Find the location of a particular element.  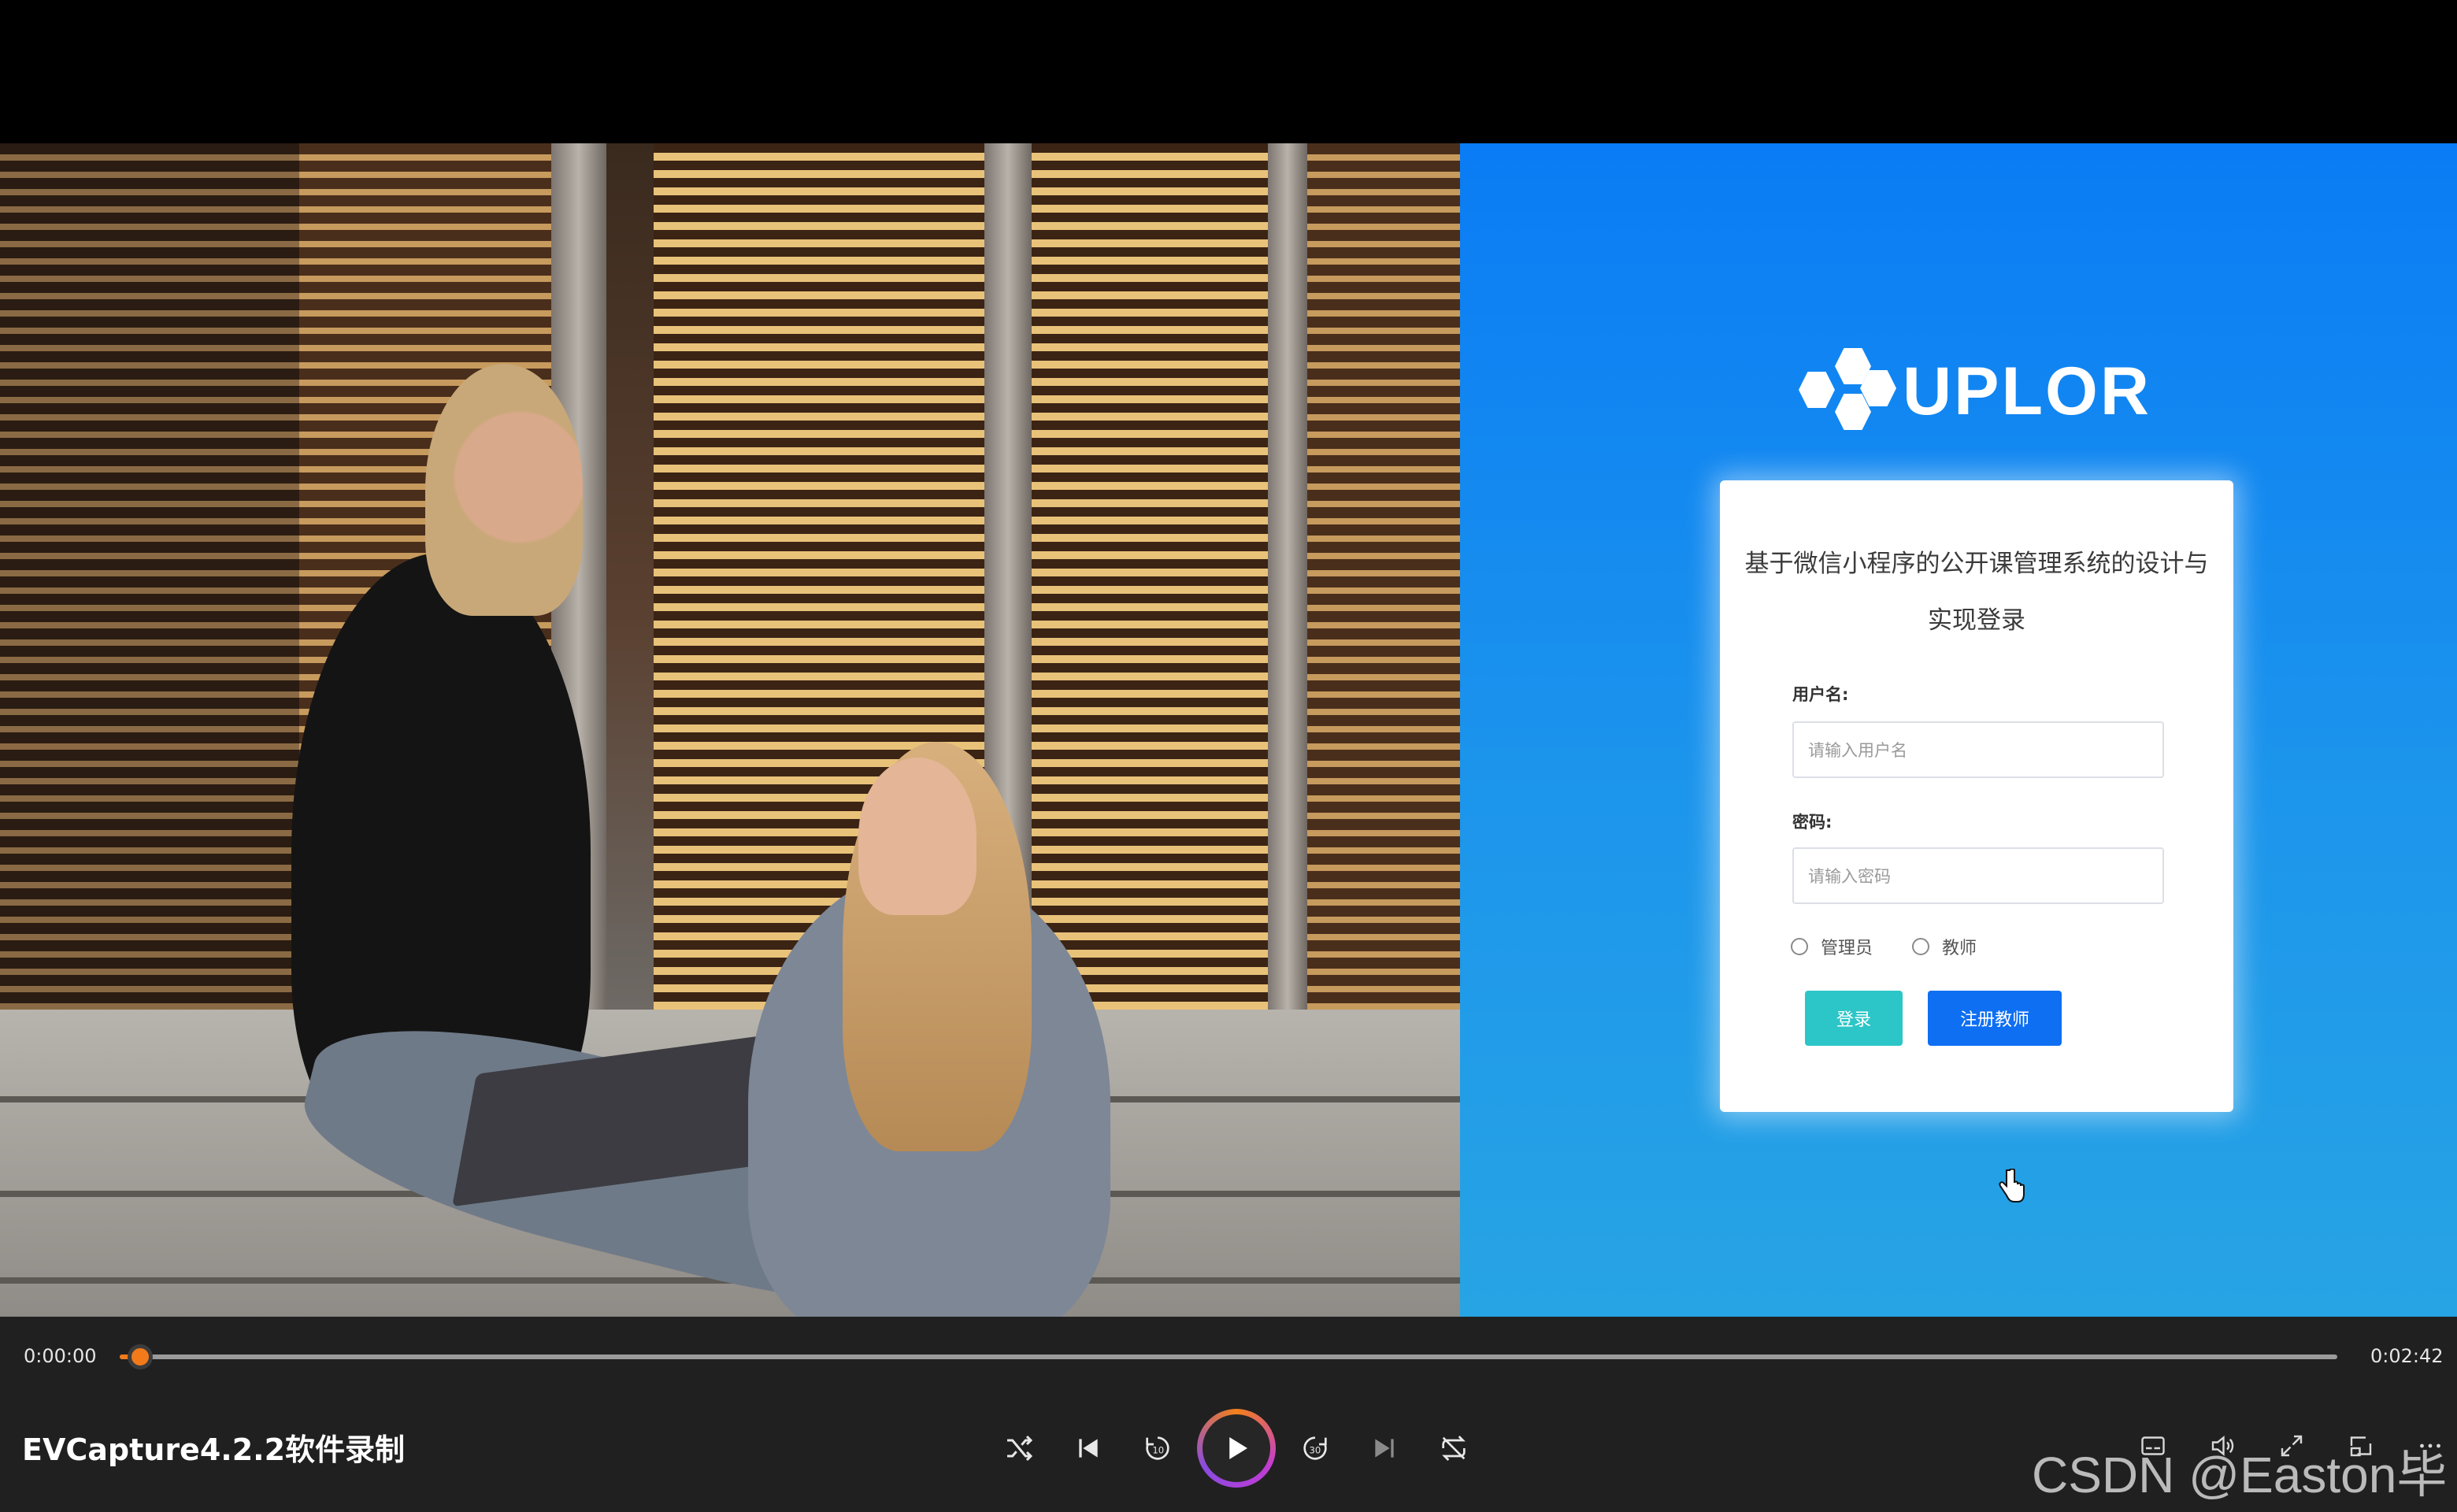

svg-text: 30 is located at coordinates (1315, 1450).